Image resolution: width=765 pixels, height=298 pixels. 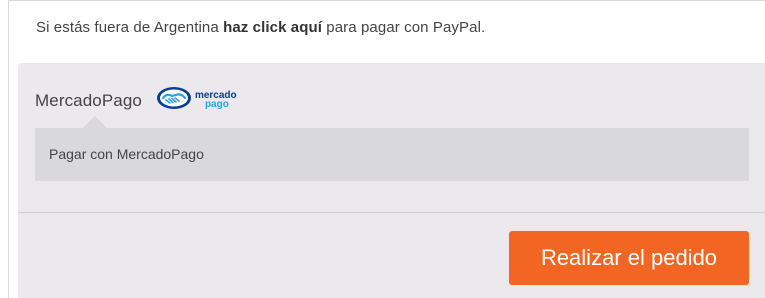 I want to click on mercadopago-logo-text: mercado pago, so click(x=216, y=100).